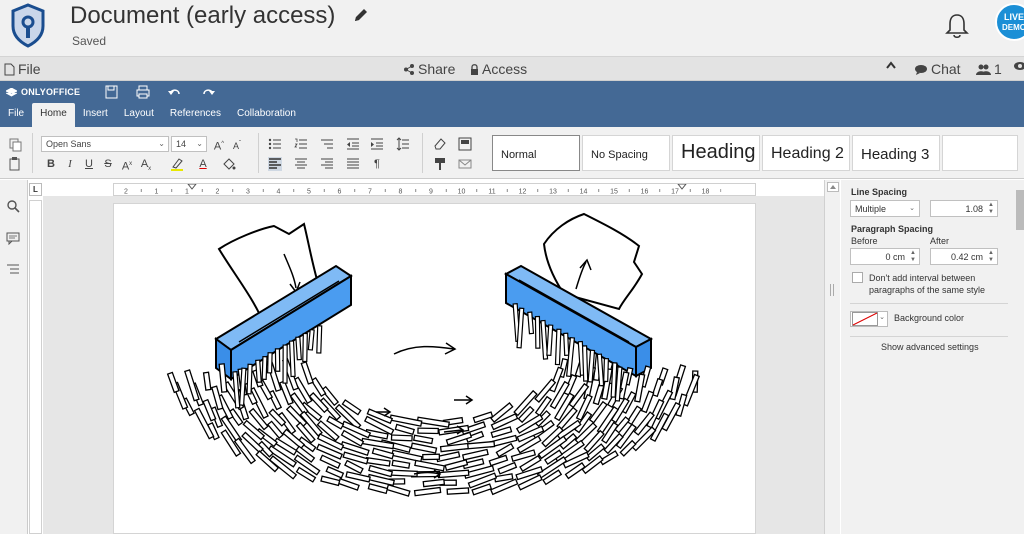 This screenshot has height=534, width=1024. Describe the element at coordinates (957, 26) in the screenshot. I see `bell-icon` at that location.